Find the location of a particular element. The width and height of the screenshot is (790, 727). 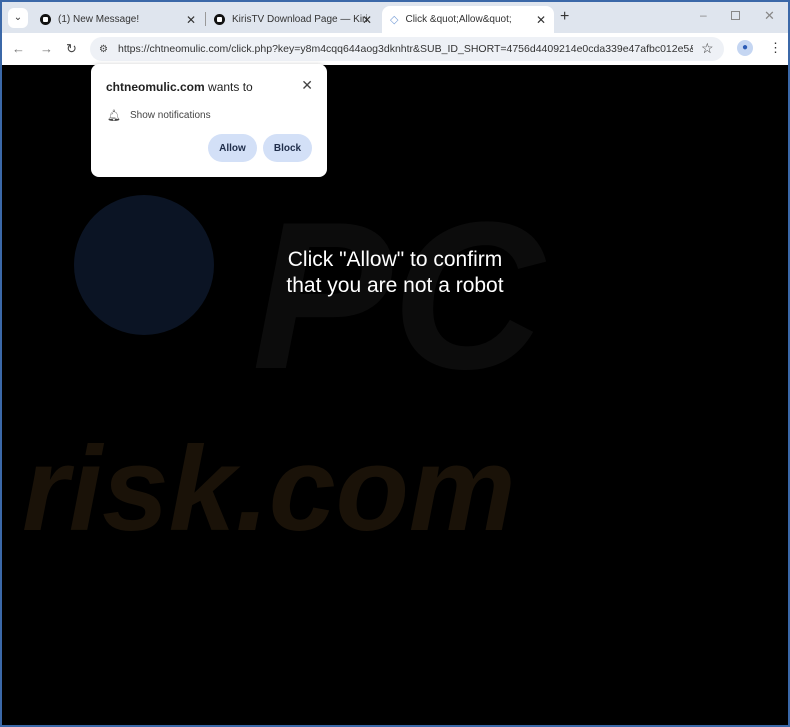

profile-icon: ● is located at coordinates (745, 48).